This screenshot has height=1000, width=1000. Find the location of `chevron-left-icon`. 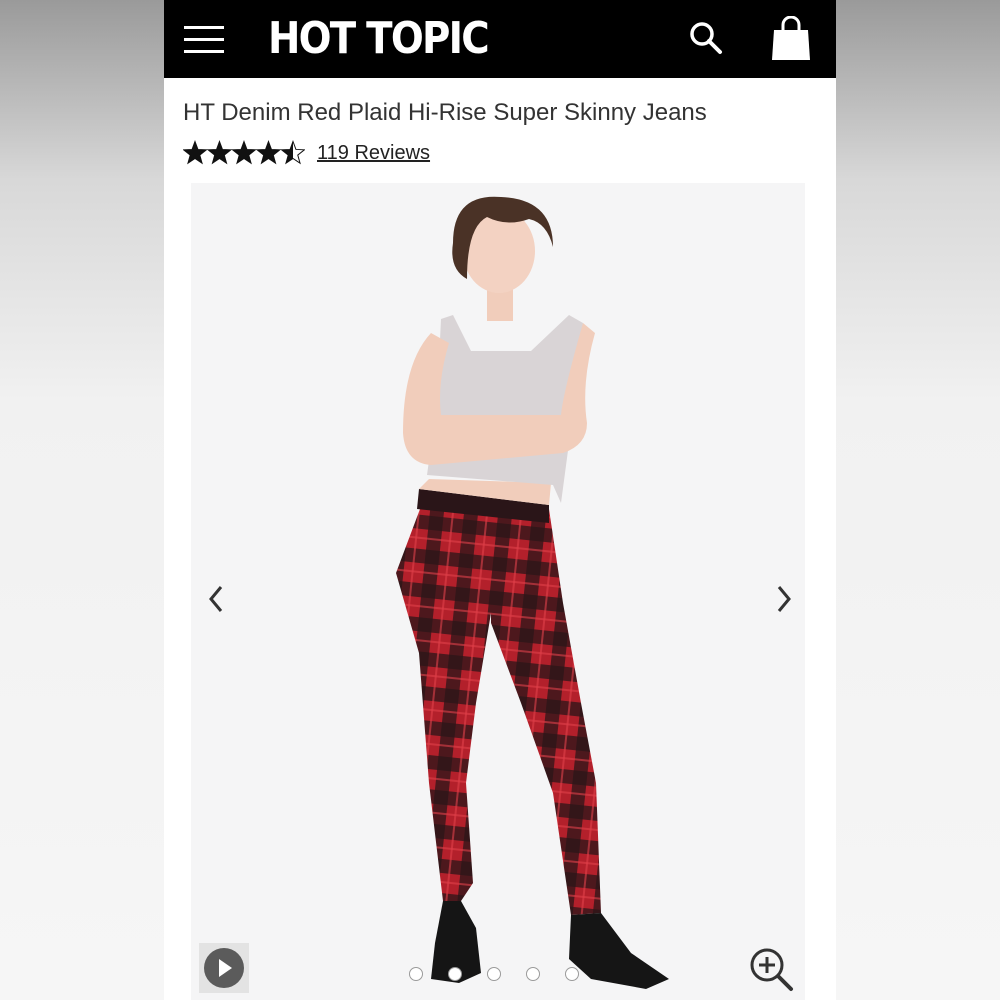

chevron-left-icon is located at coordinates (216, 599).